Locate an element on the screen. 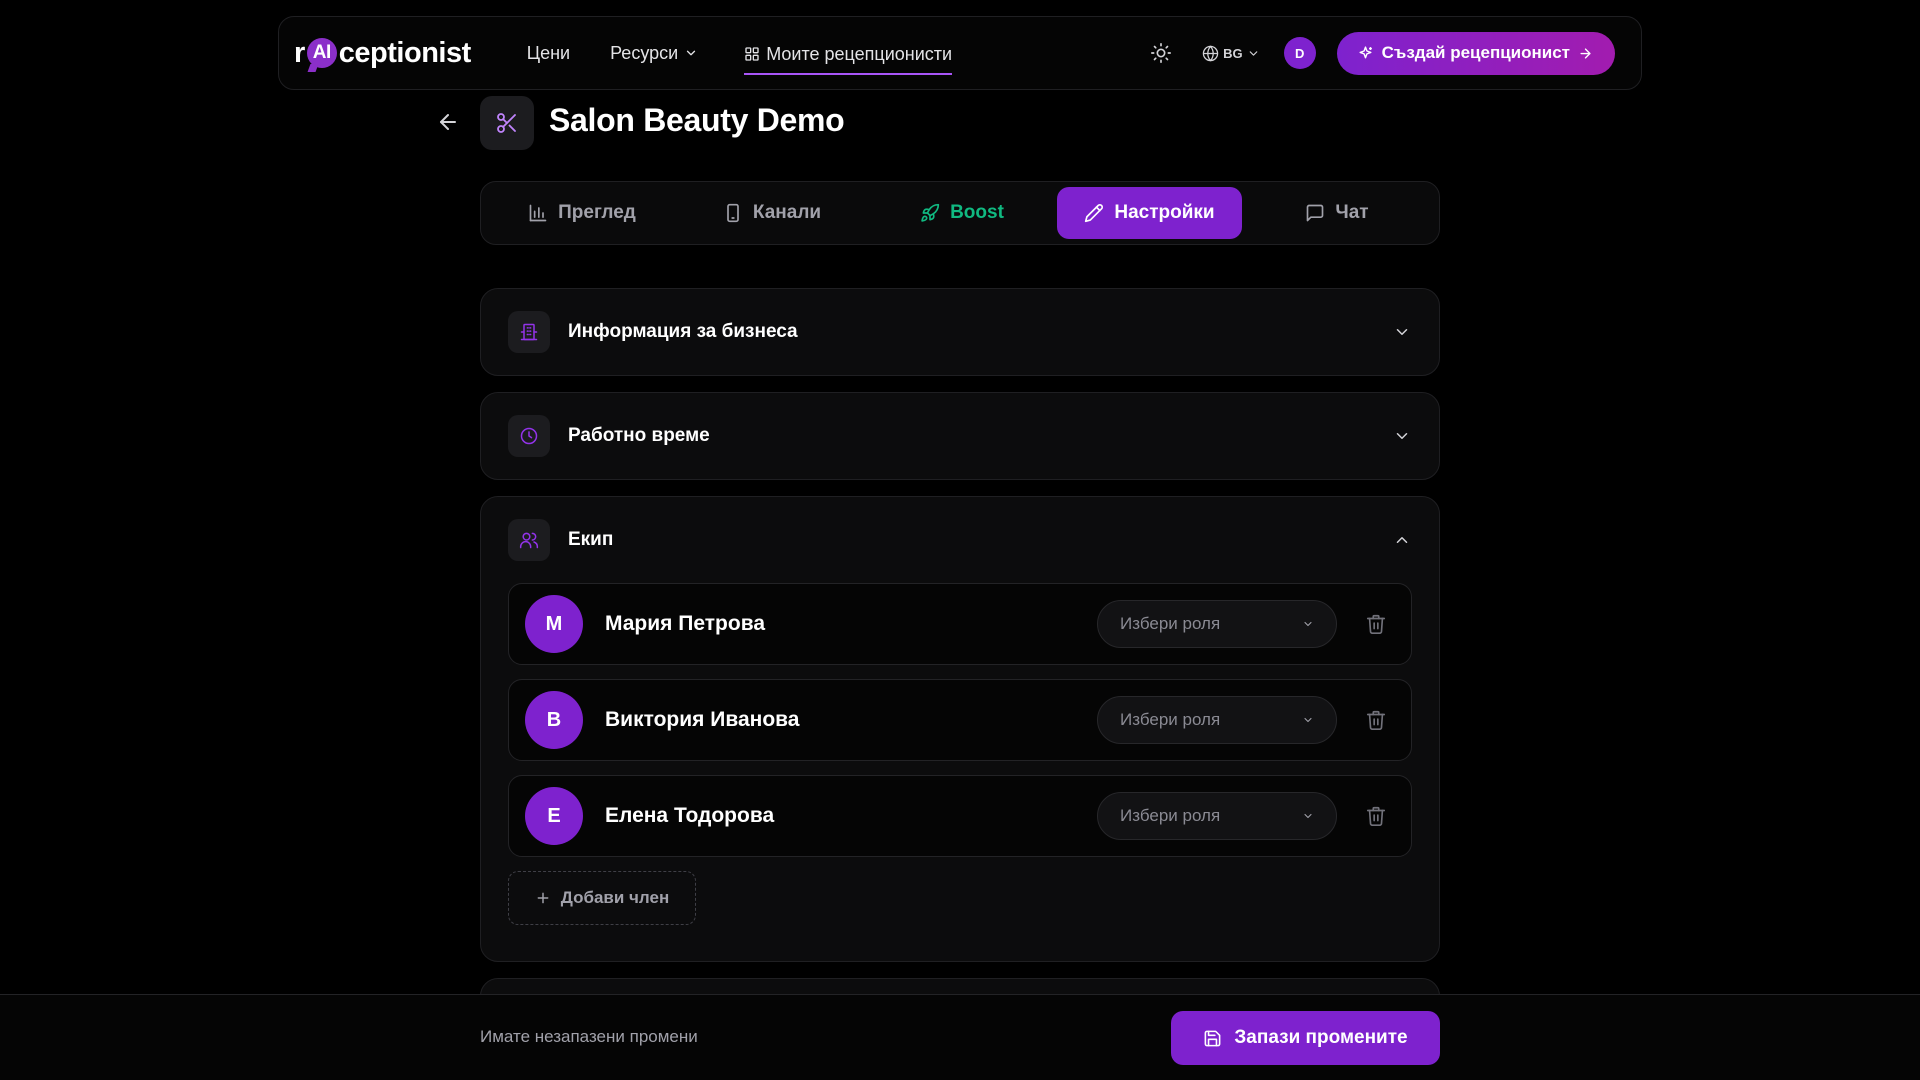 This screenshot has width=1920, height=1080. member-name: Мария Петрова is located at coordinates (685, 623).